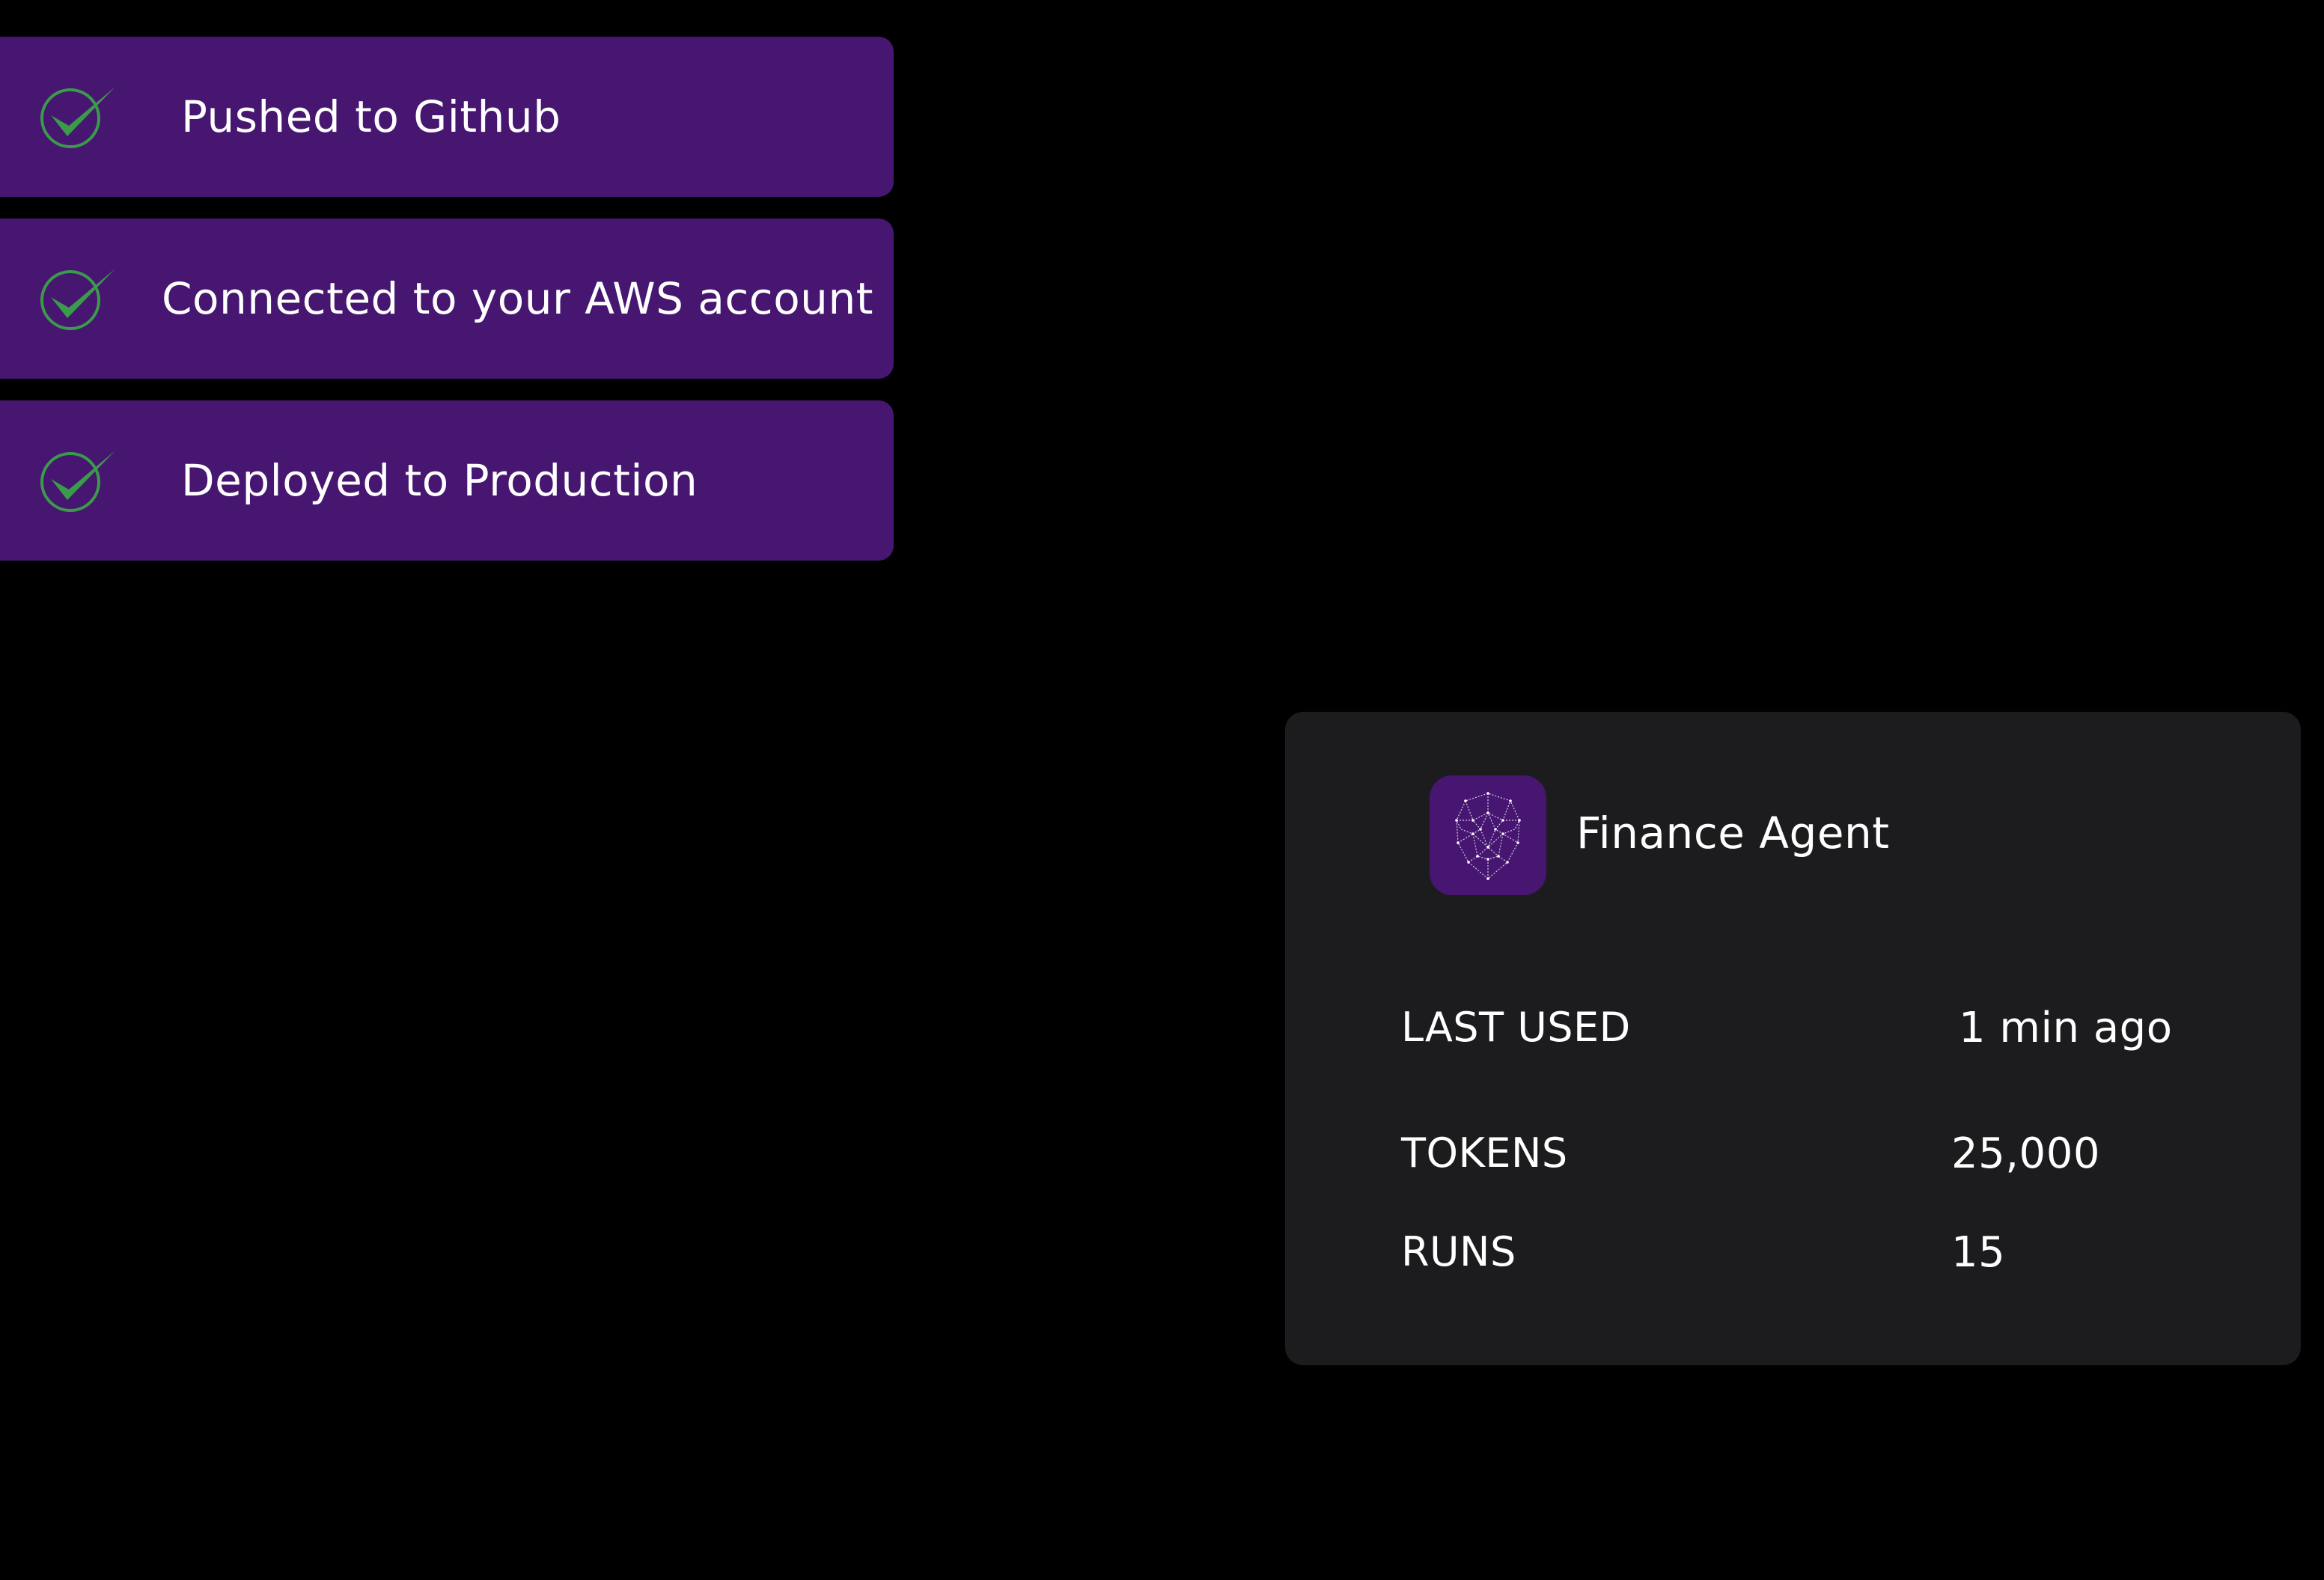 This screenshot has width=2324, height=1580. What do you see at coordinates (1484, 1153) in the screenshot?
I see `stat-label: TOKENS` at bounding box center [1484, 1153].